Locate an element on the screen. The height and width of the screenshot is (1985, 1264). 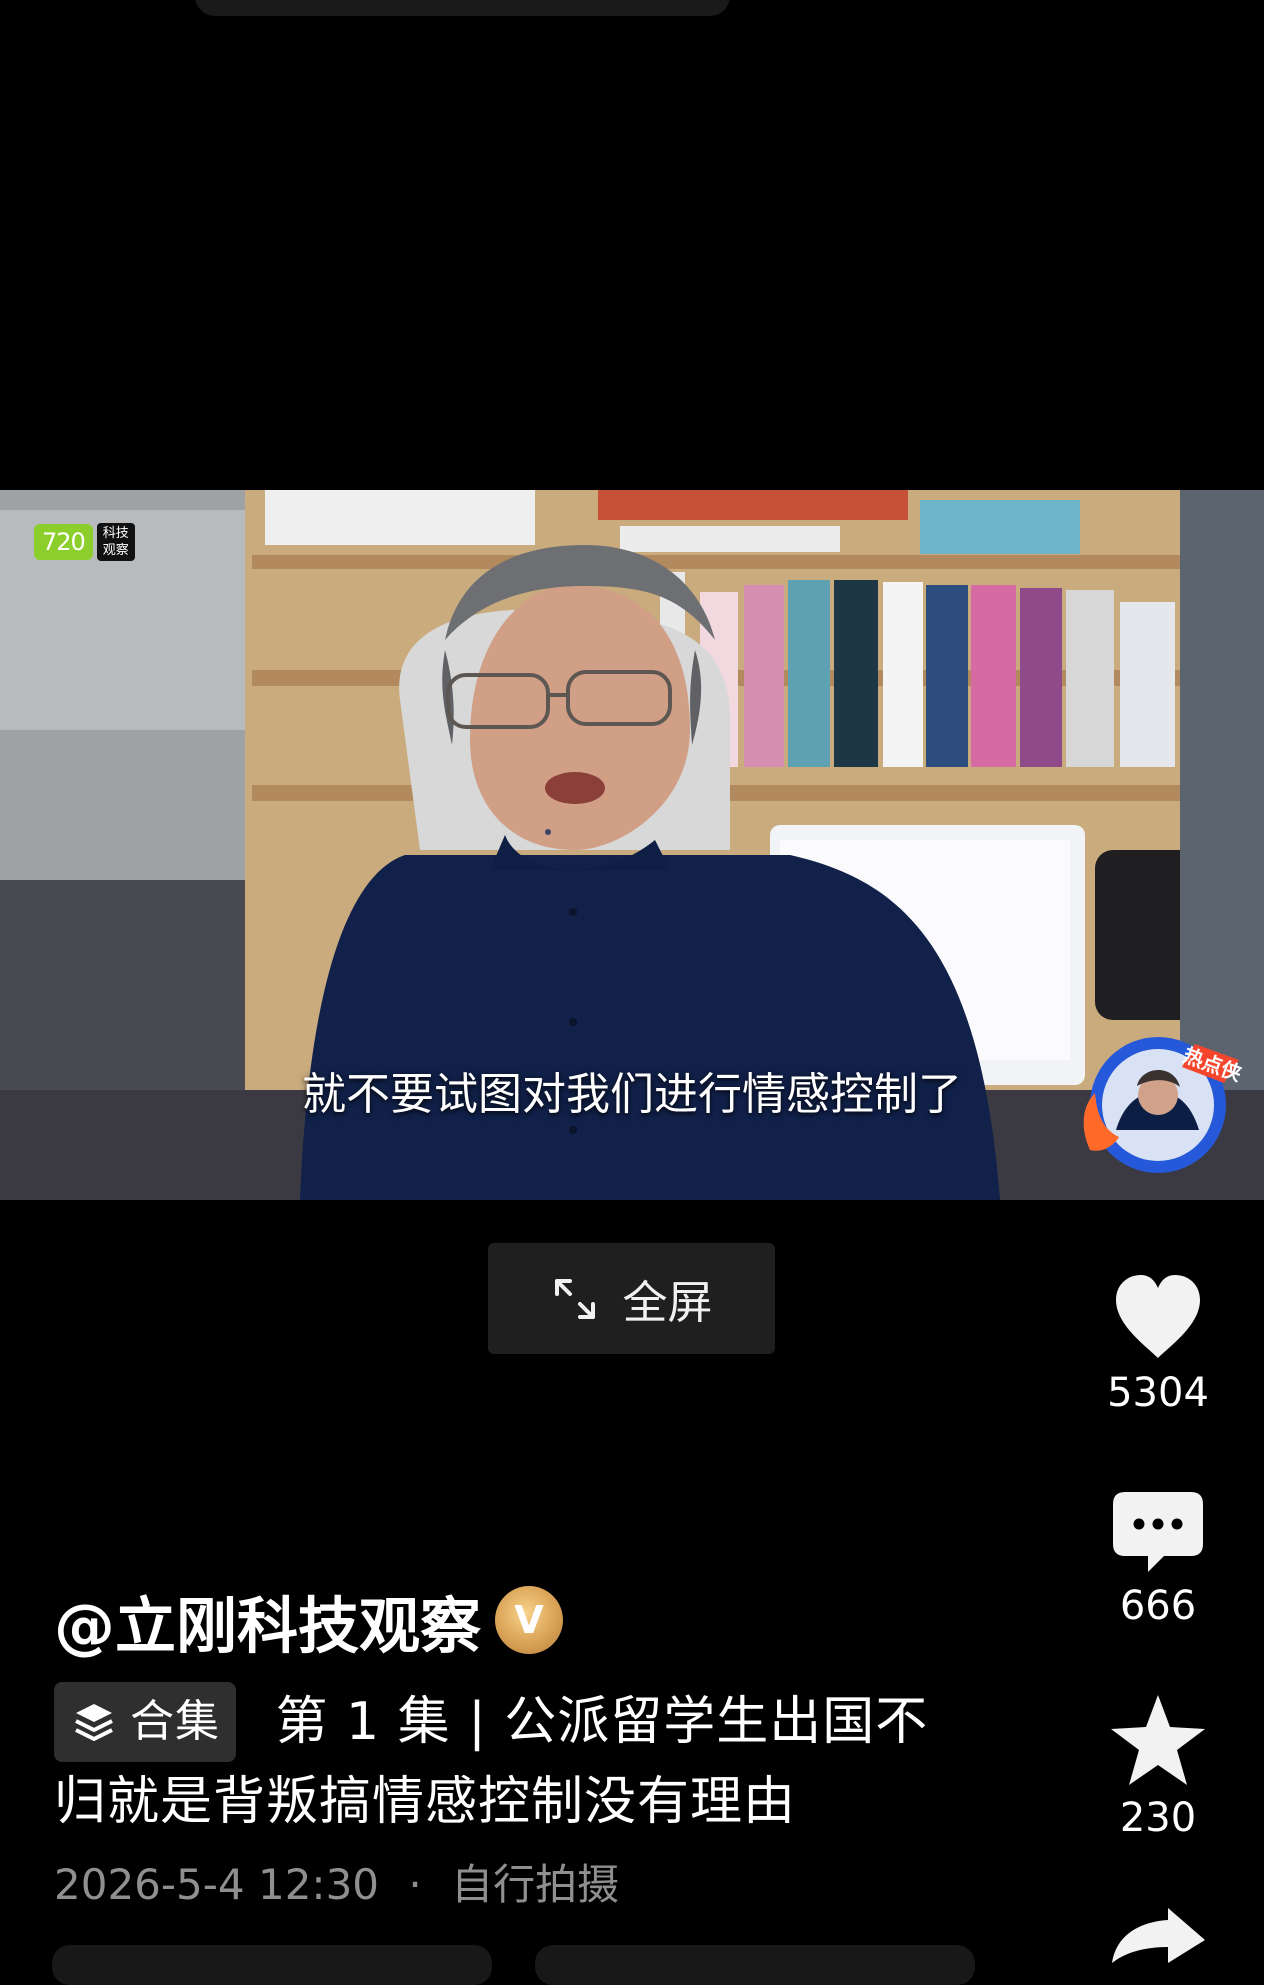
channel-watermark: 720 科技观察 is located at coordinates (84, 542).